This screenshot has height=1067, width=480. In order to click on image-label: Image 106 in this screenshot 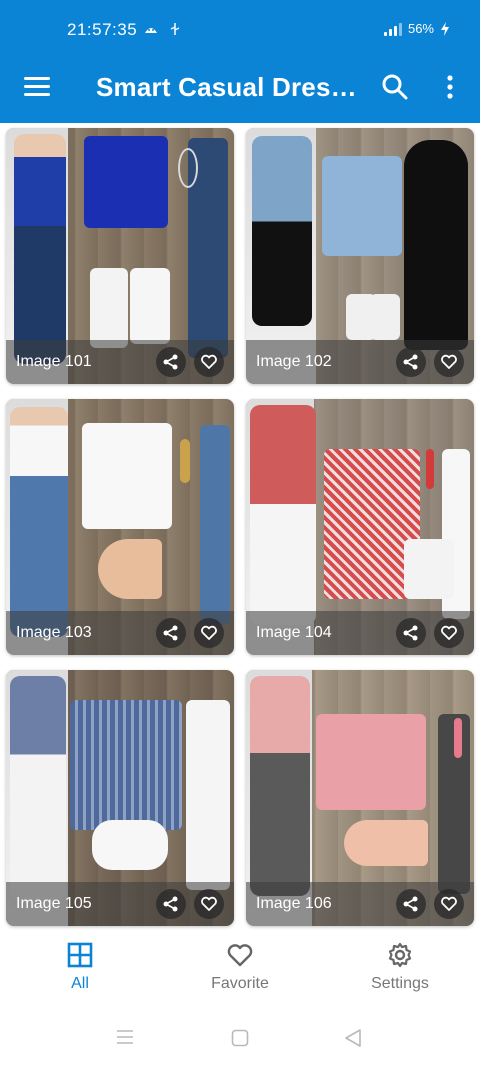, I will do `click(294, 903)`.